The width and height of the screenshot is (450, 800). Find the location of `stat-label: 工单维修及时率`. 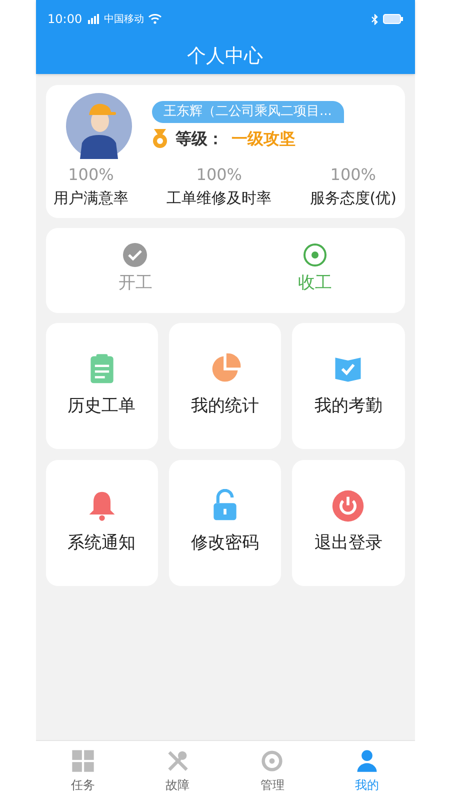

stat-label: 工单维修及时率 is located at coordinates (219, 198).